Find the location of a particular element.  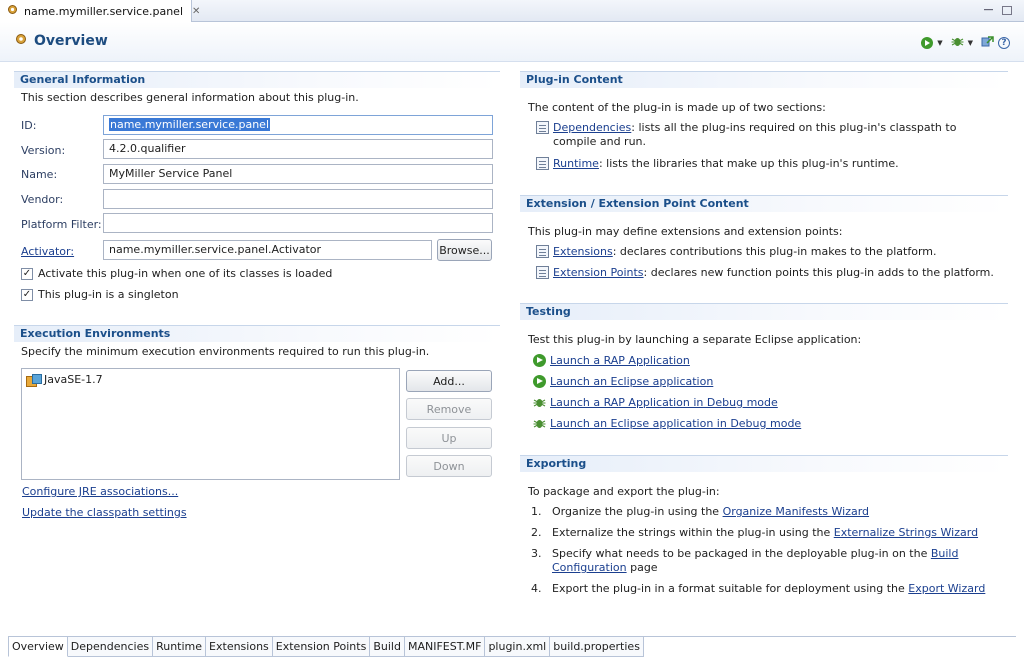

externalize-strings-link: Externalize Strings Wizard is located at coordinates (906, 532).